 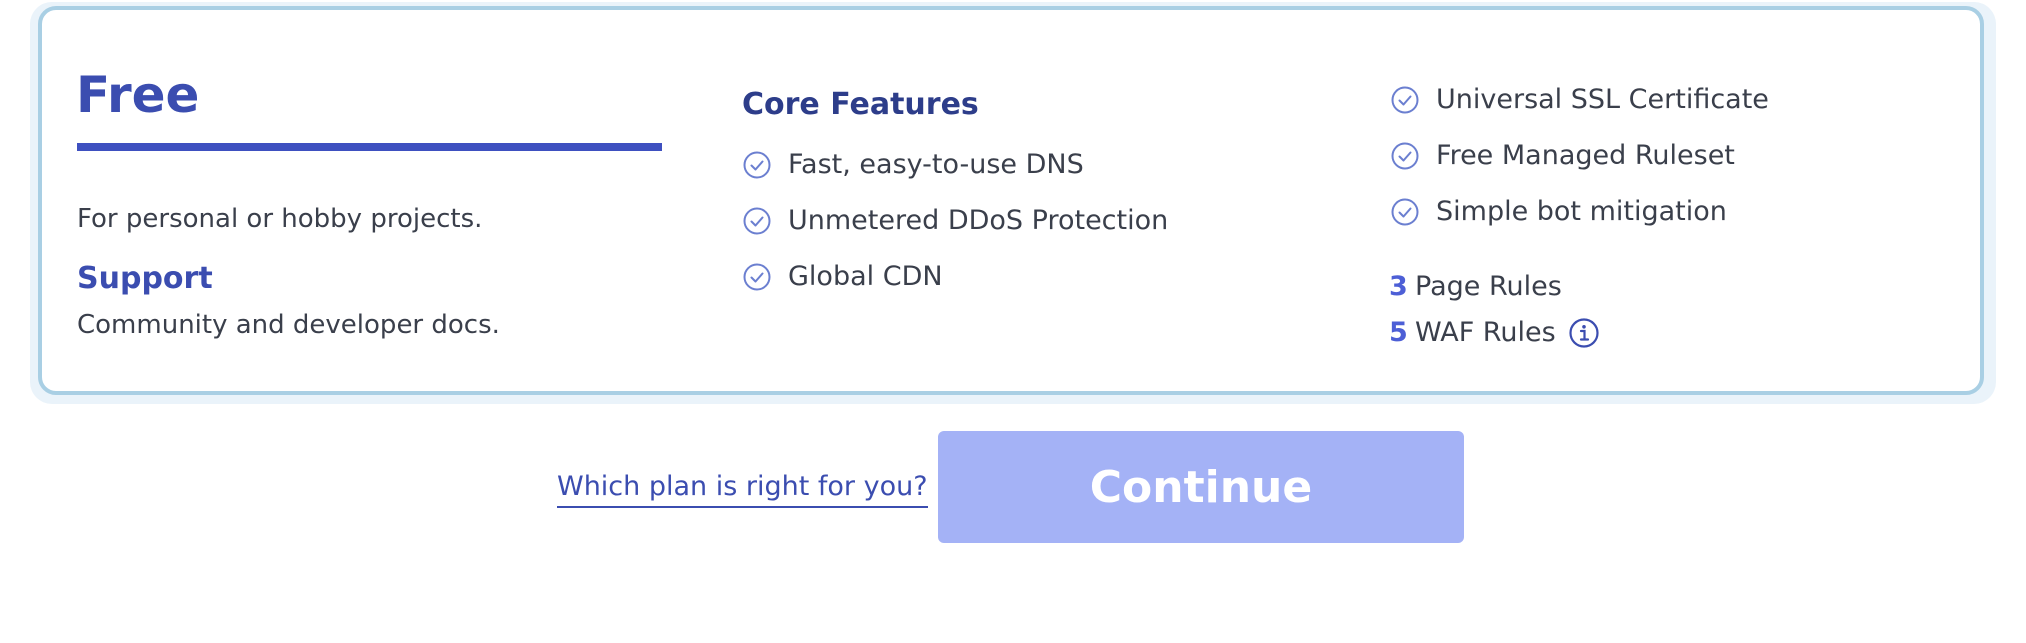 I want to click on feature-label: Fast, easy-to-use DNS, so click(x=936, y=164).